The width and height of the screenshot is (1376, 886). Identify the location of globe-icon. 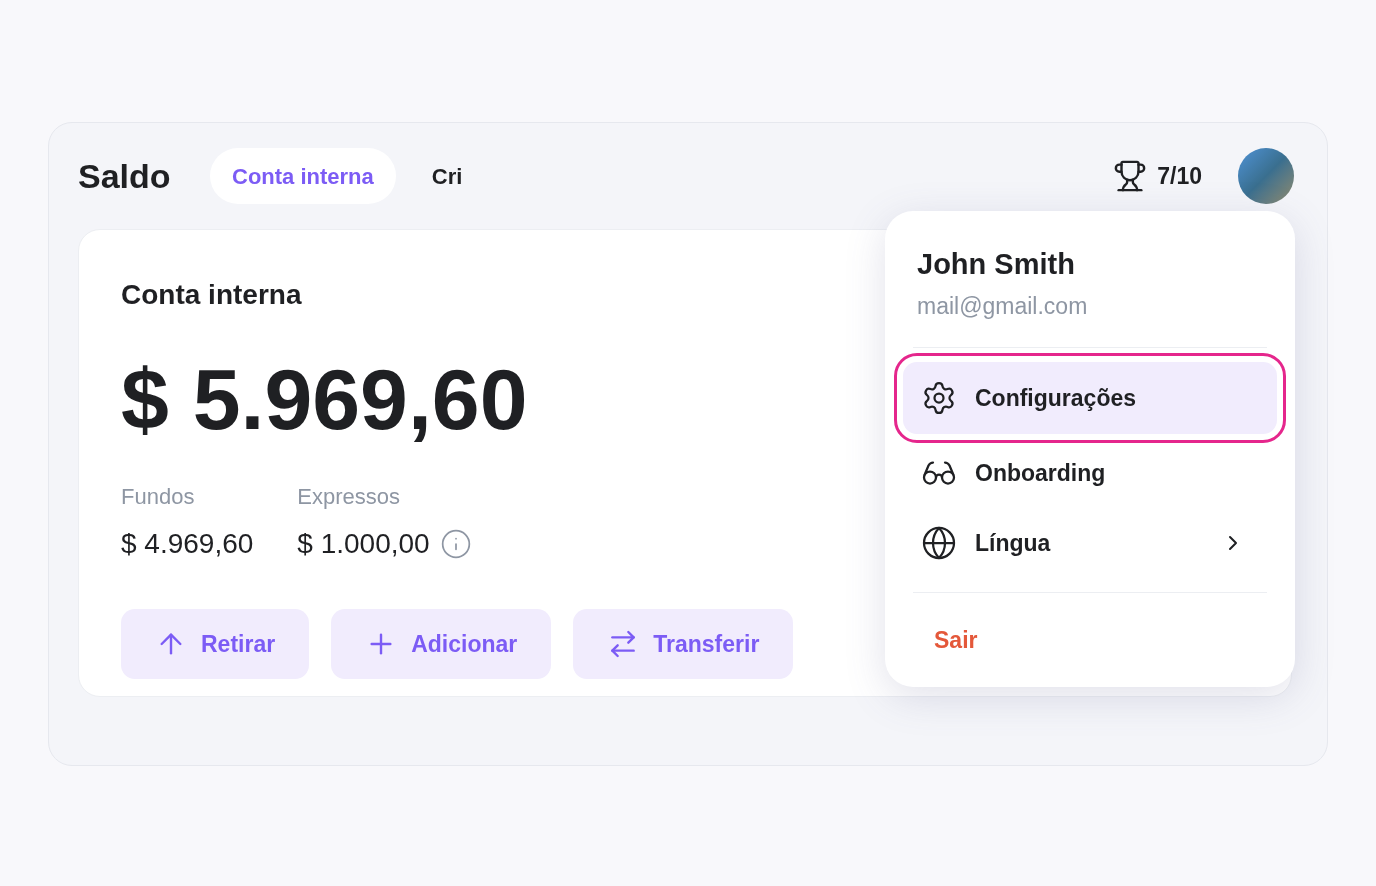
(939, 543).